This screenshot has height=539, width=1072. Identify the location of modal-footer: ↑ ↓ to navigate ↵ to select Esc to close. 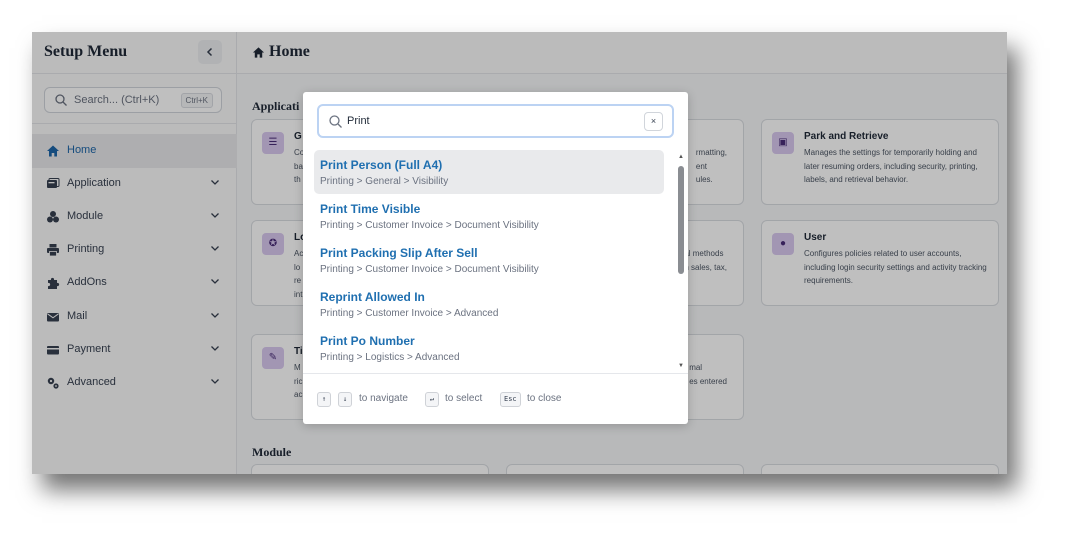
(495, 398).